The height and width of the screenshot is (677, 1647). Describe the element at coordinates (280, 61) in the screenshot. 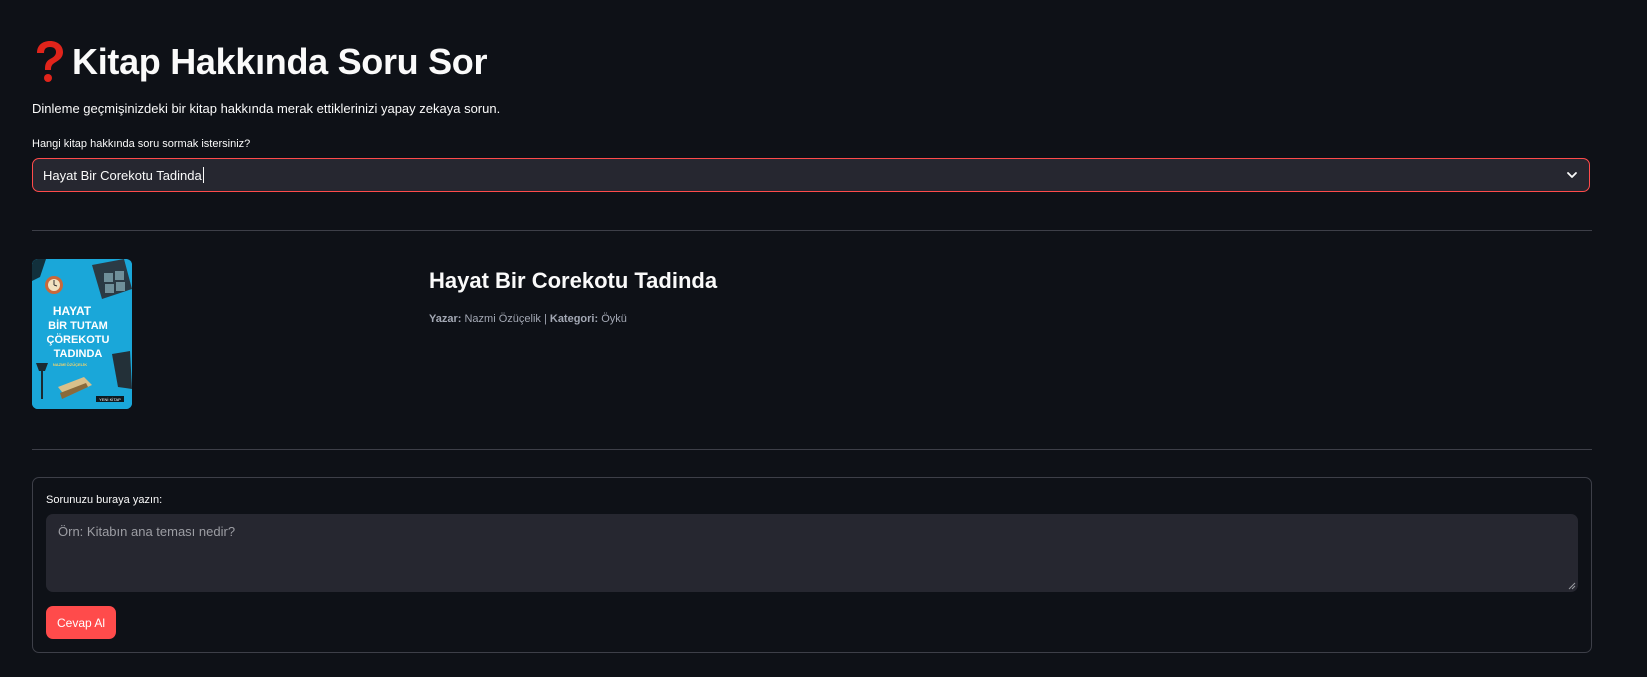

I see `page-title: Kitap Hakkında Soru Sor` at that location.